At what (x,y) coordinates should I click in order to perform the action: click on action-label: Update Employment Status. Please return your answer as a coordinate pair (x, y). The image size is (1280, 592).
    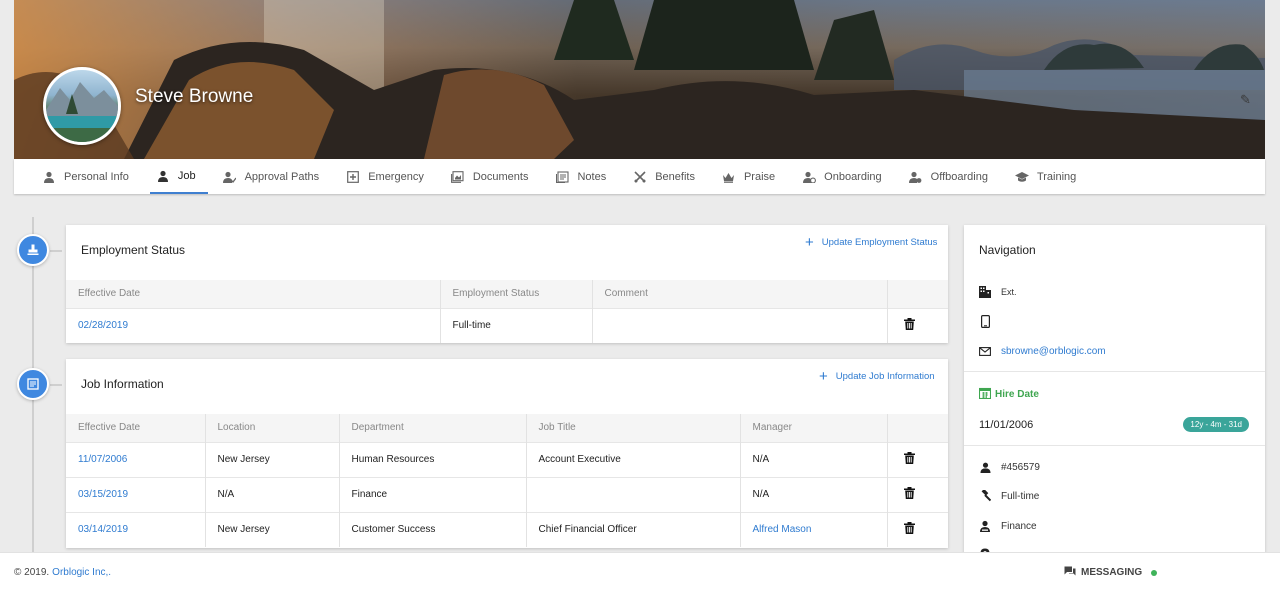
    Looking at the image, I should click on (879, 242).